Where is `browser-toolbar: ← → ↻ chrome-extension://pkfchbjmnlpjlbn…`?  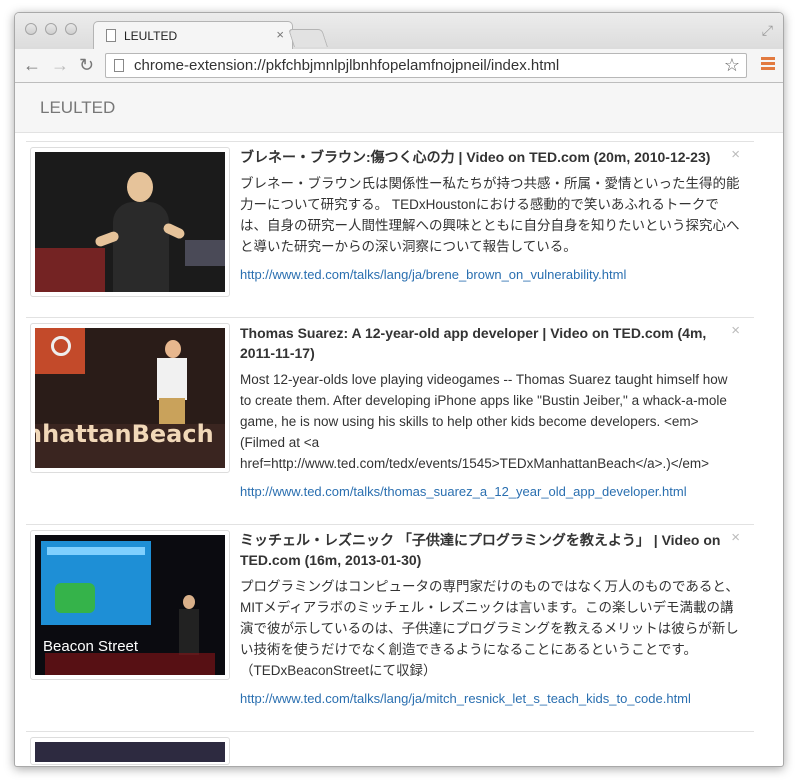
browser-toolbar: ← → ↻ chrome-extension://pkfchbjmnlpjlbn… is located at coordinates (399, 66).